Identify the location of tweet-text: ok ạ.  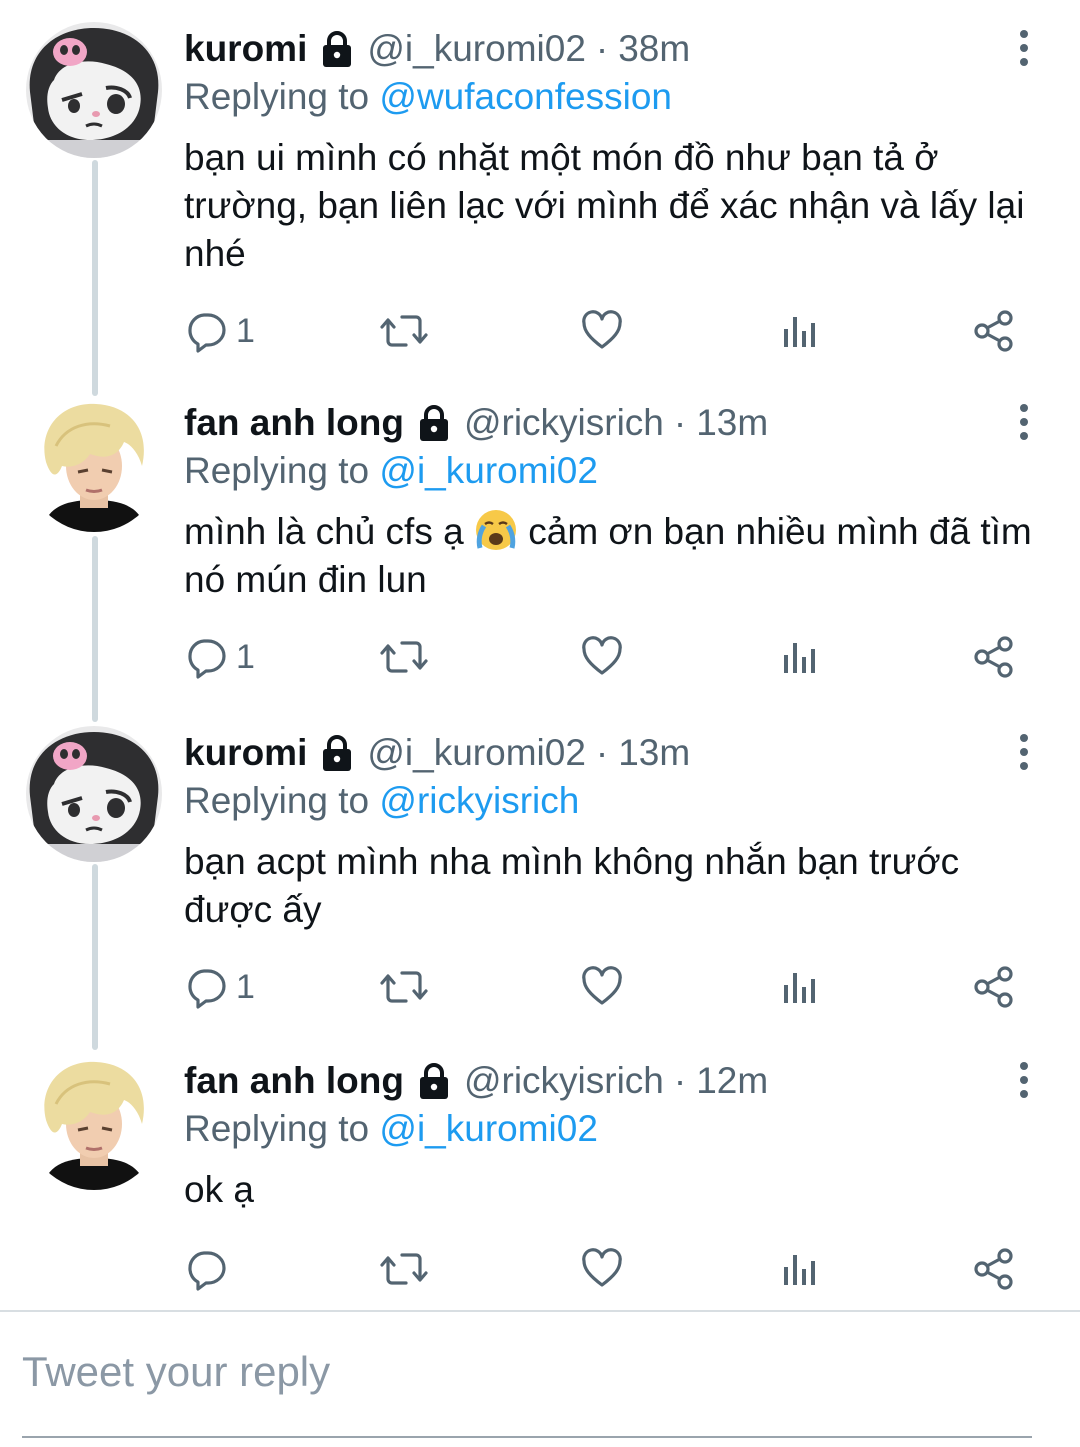
(219, 1189).